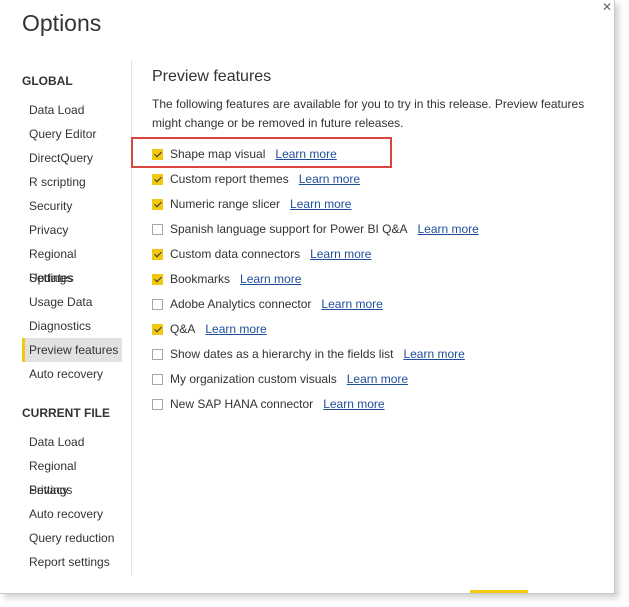 This screenshot has width=629, height=607. I want to click on feature-row: New SAP HANA connector Learn more, so click(268, 404).